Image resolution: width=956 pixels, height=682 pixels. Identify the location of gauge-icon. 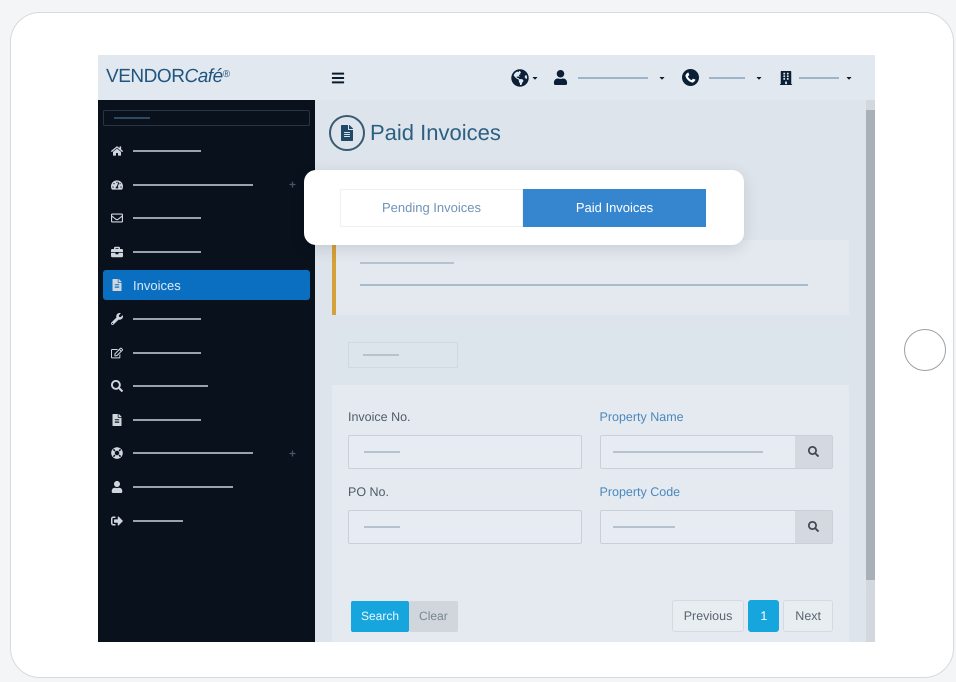
(117, 184).